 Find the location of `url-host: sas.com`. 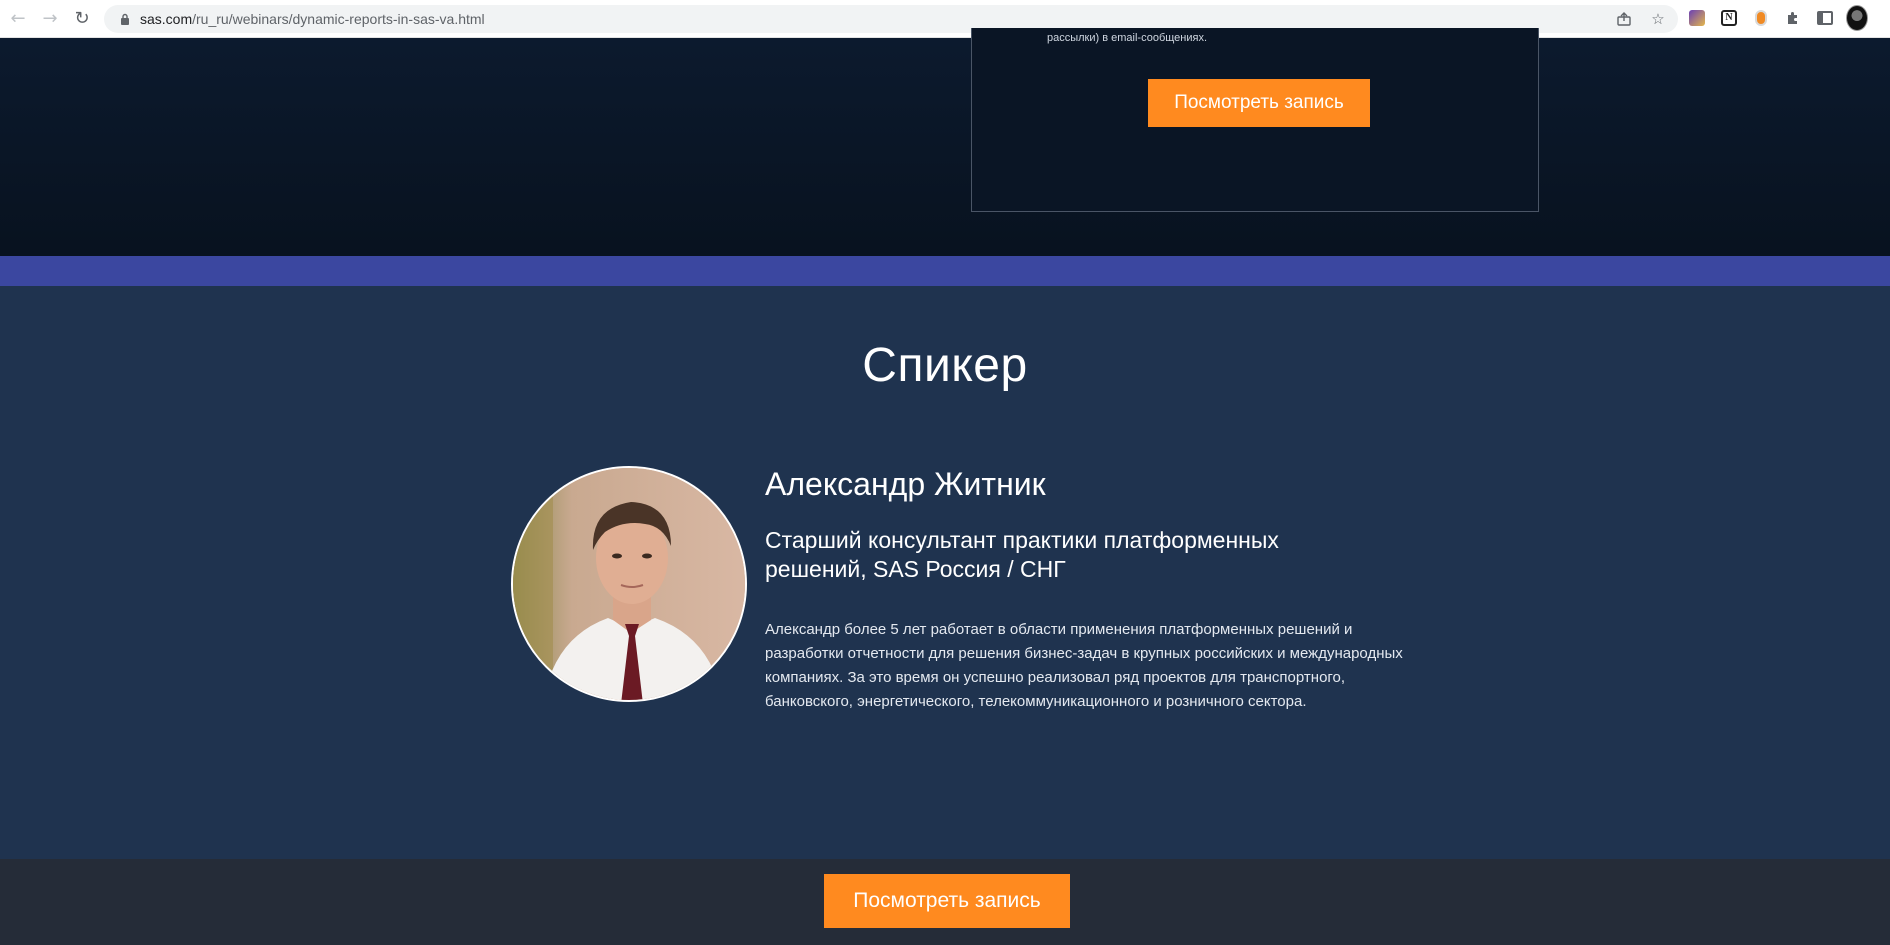

url-host: sas.com is located at coordinates (166, 19).